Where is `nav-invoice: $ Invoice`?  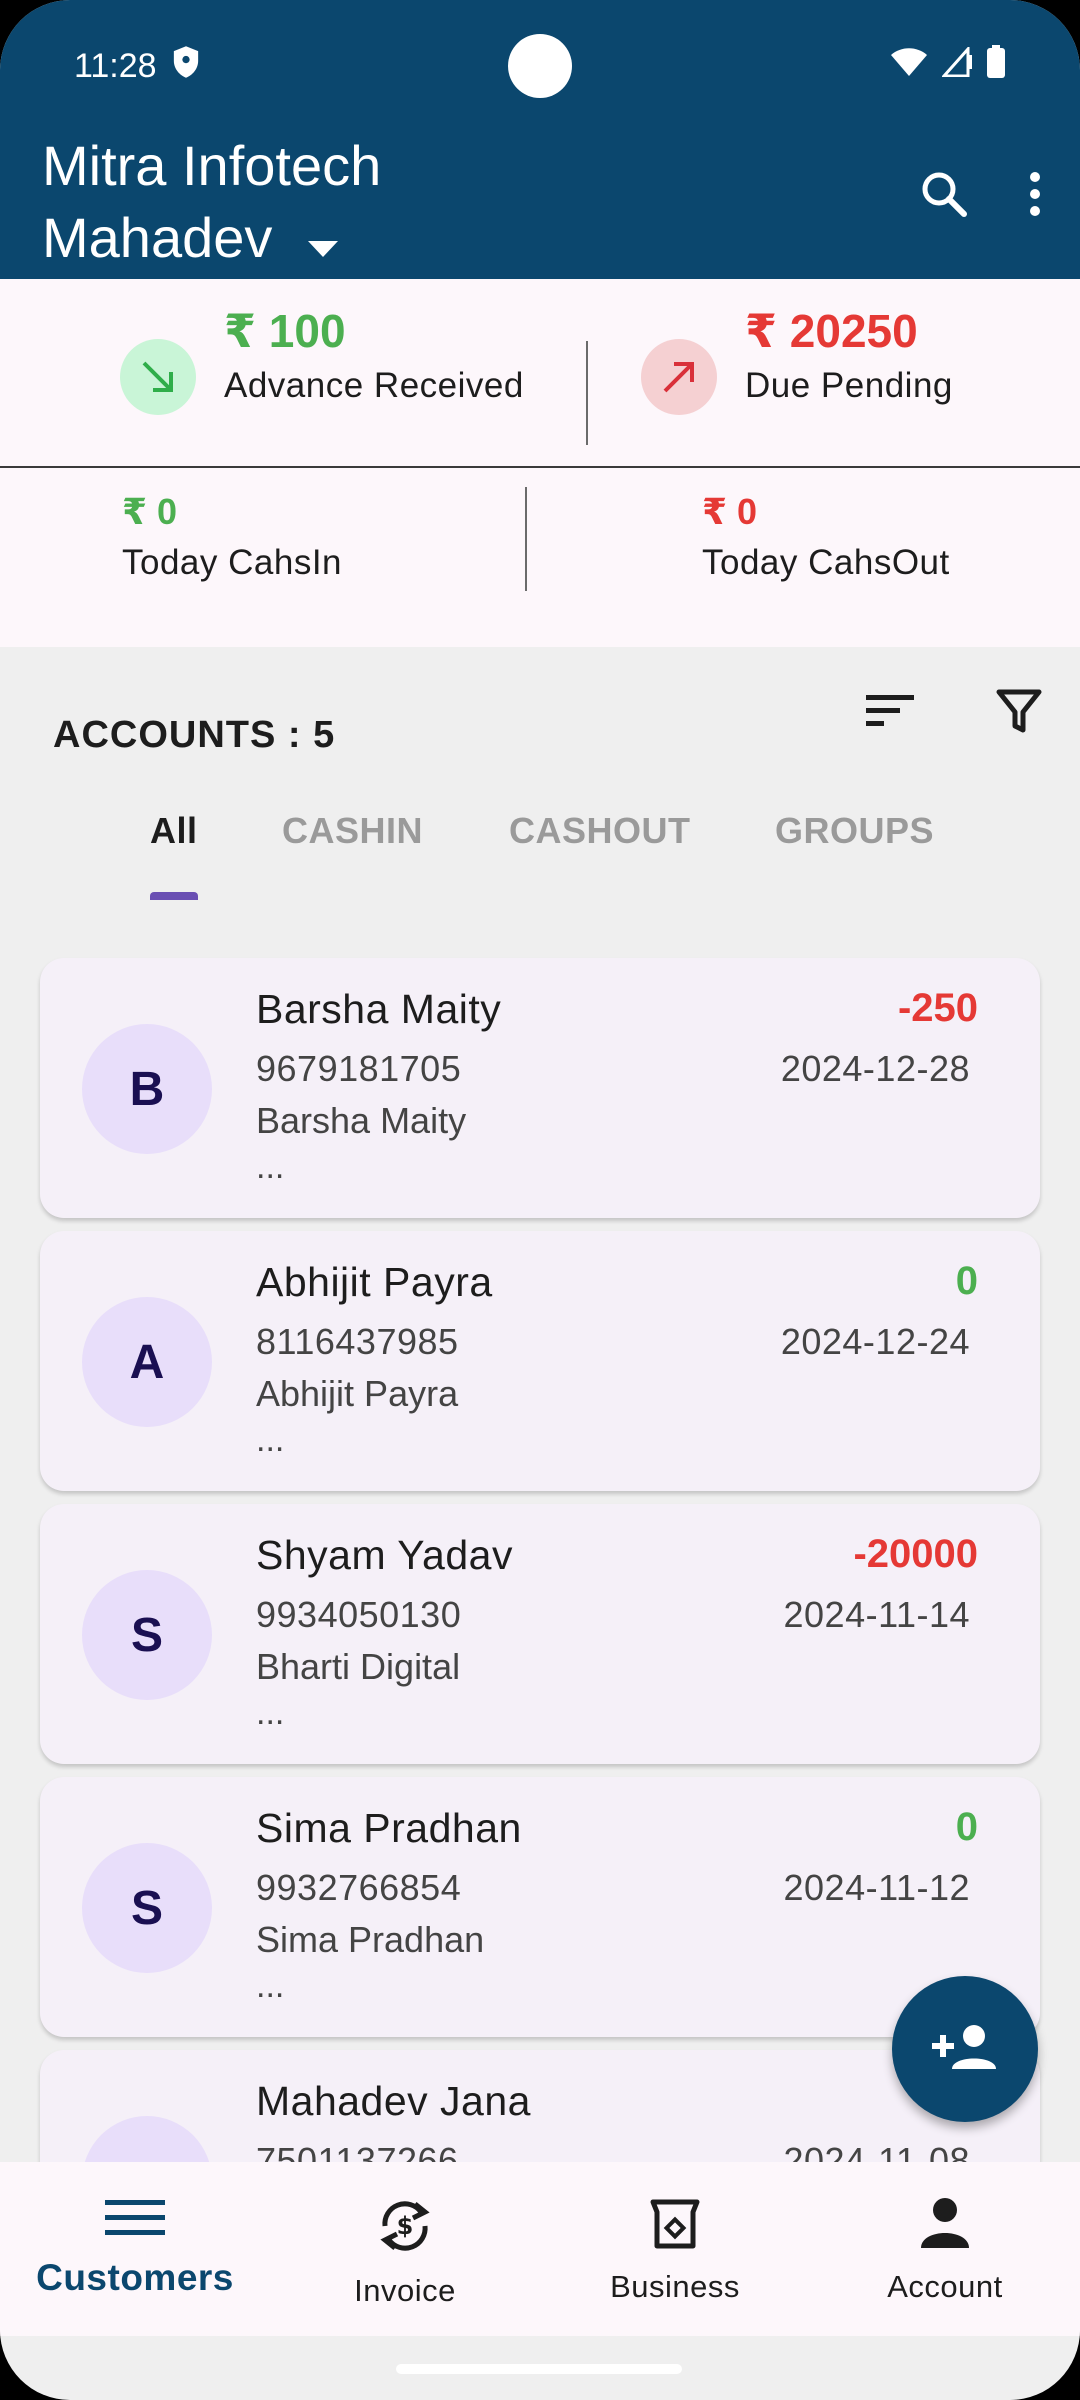
nav-invoice: $ Invoice is located at coordinates (405, 2249).